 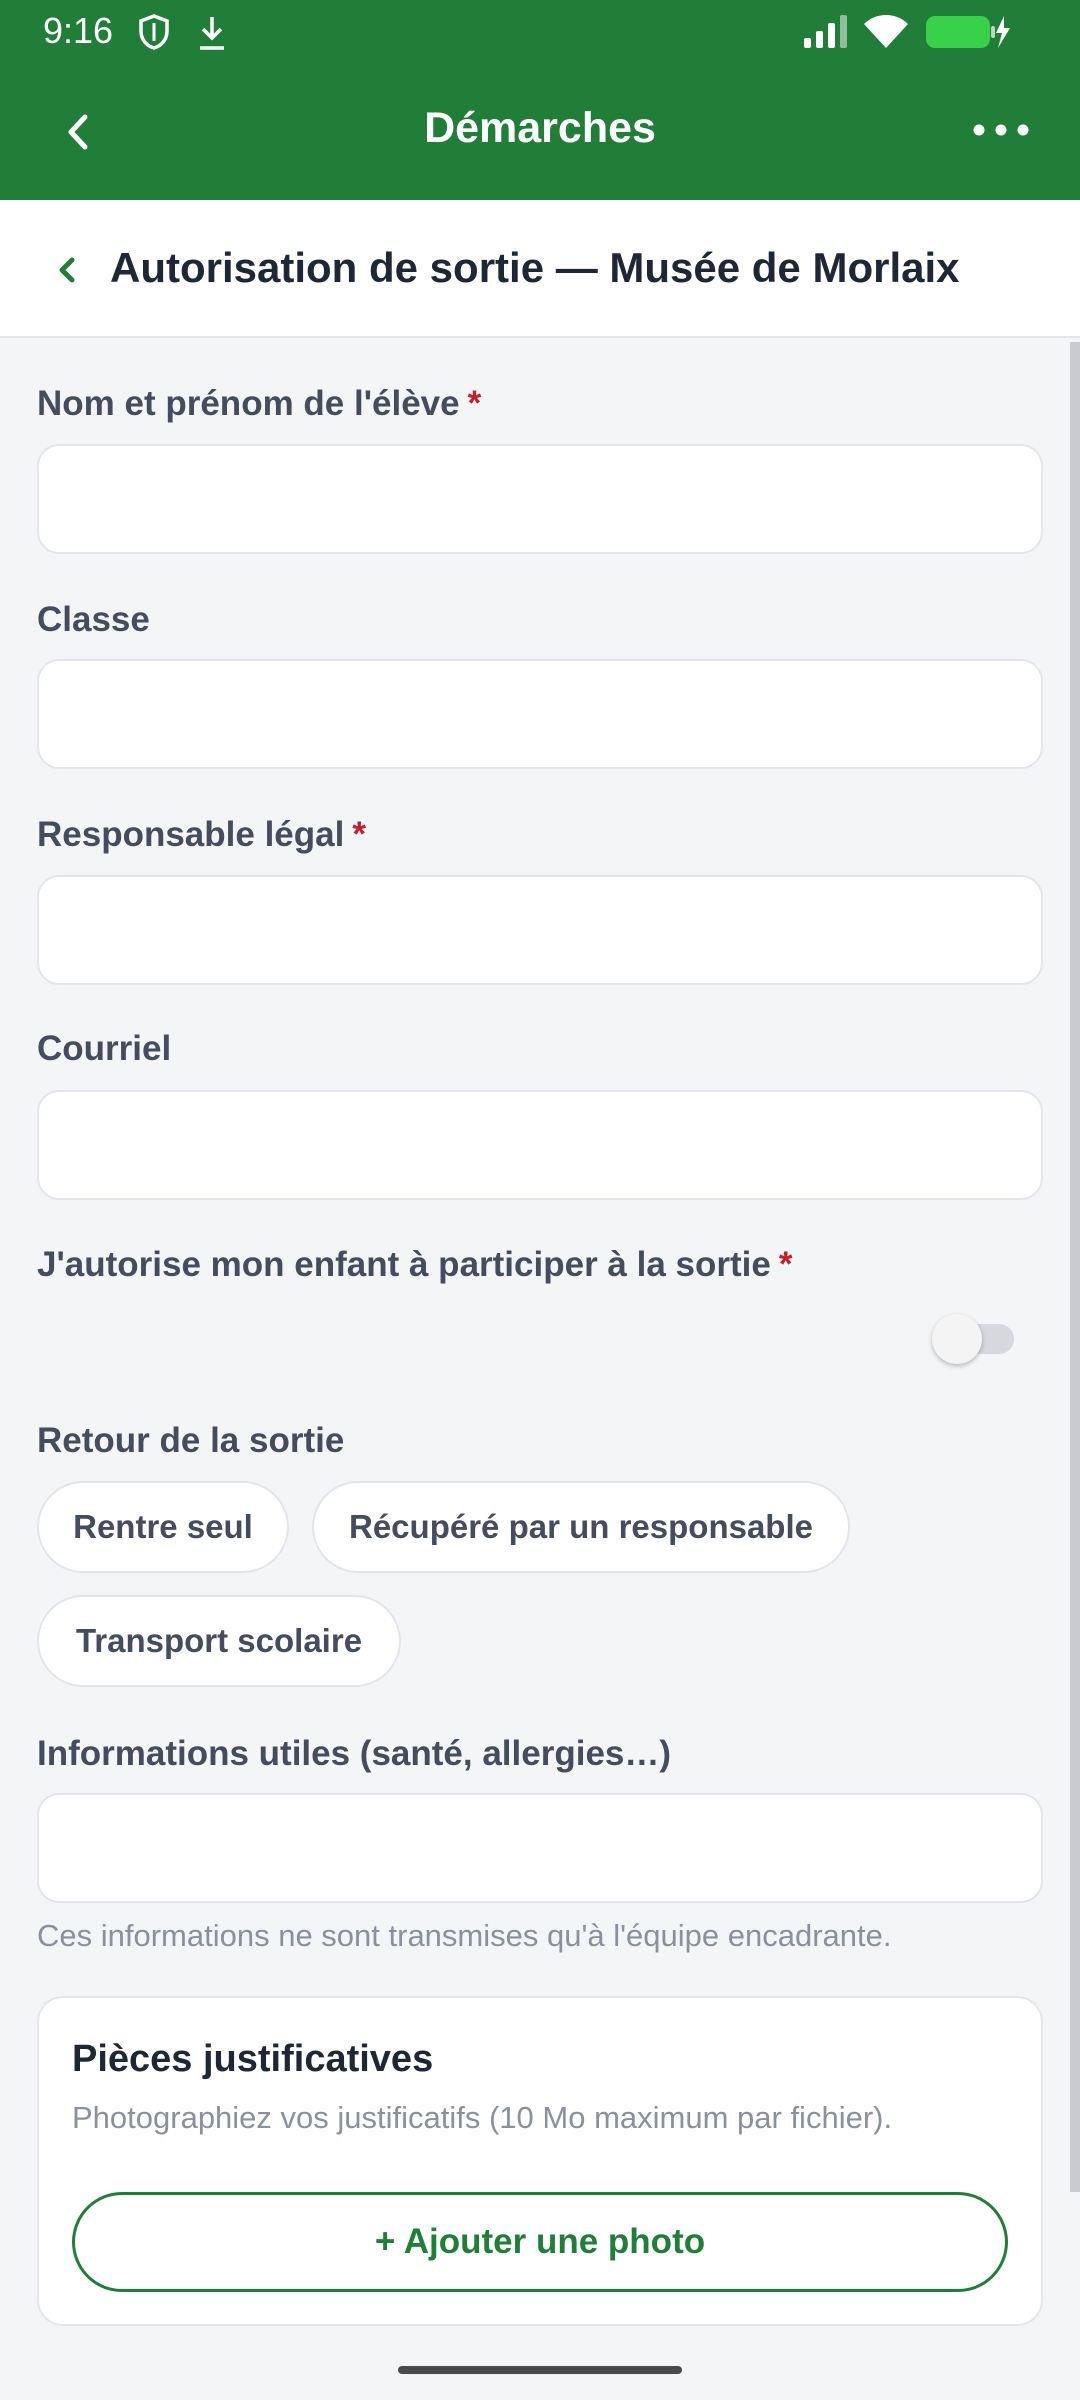 What do you see at coordinates (78, 30) in the screenshot?
I see `status-time: 9:16` at bounding box center [78, 30].